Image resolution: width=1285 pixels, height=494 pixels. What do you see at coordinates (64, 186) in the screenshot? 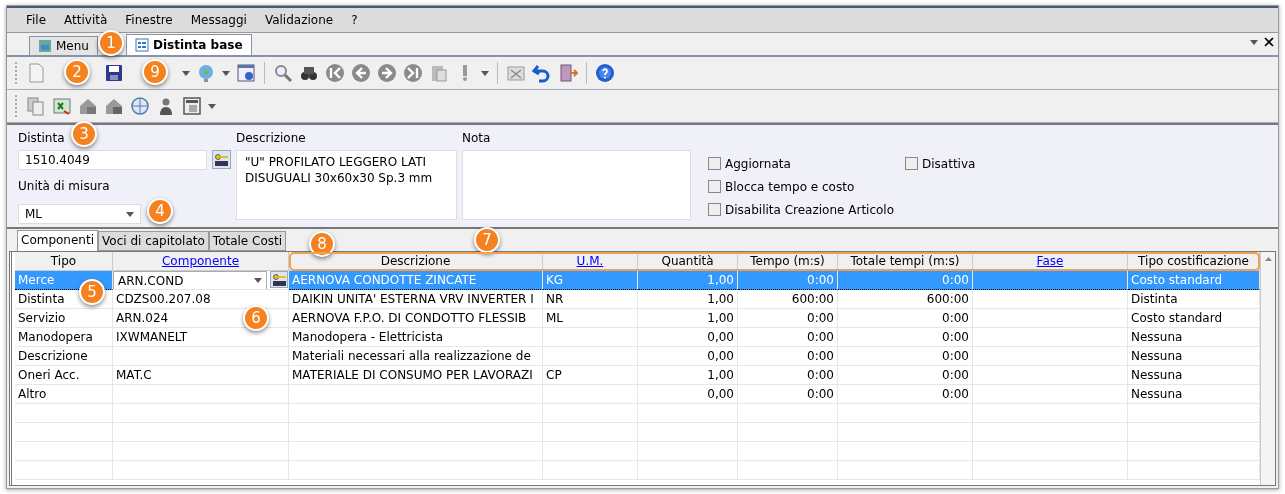
I see `field-label: Unità di misura` at bounding box center [64, 186].